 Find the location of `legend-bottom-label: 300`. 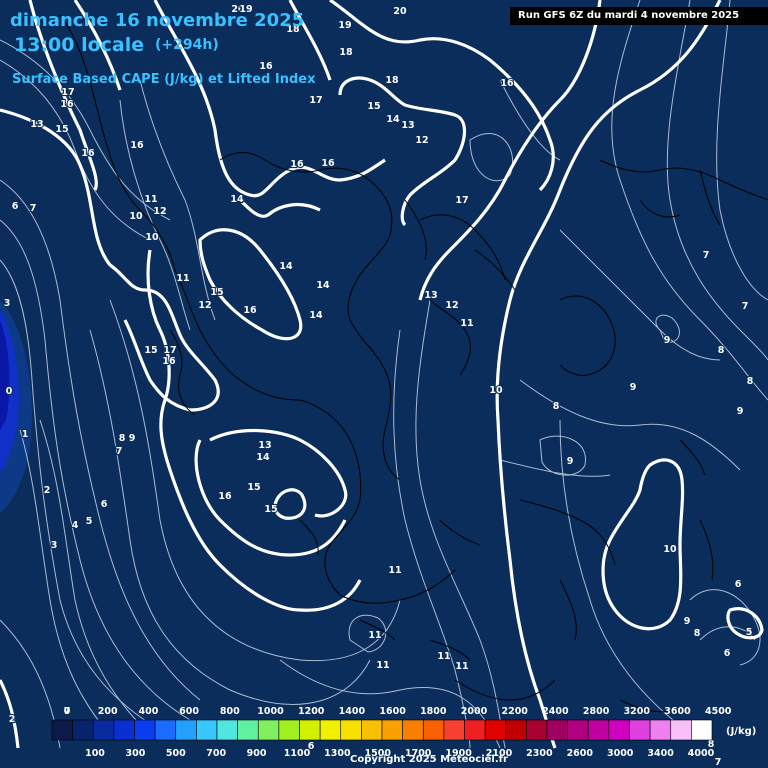

legend-bottom-label: 300 is located at coordinates (135, 753).